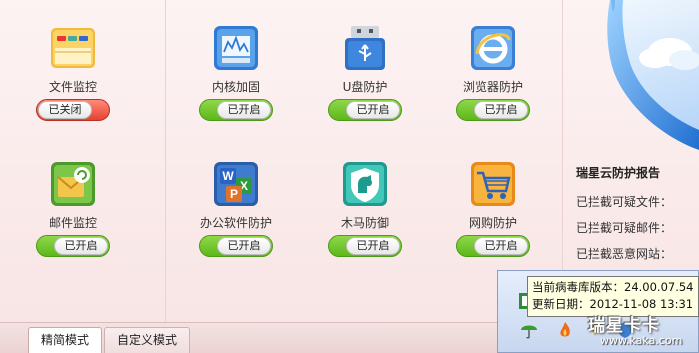 The height and width of the screenshot is (353, 699). What do you see at coordinates (65, 110) in the screenshot?
I see `toggle-status: 已关闭` at bounding box center [65, 110].